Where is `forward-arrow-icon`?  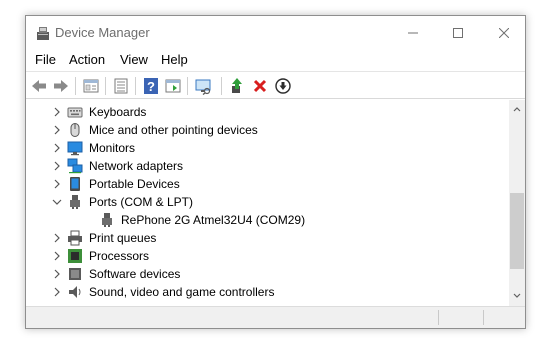 forward-arrow-icon is located at coordinates (61, 86).